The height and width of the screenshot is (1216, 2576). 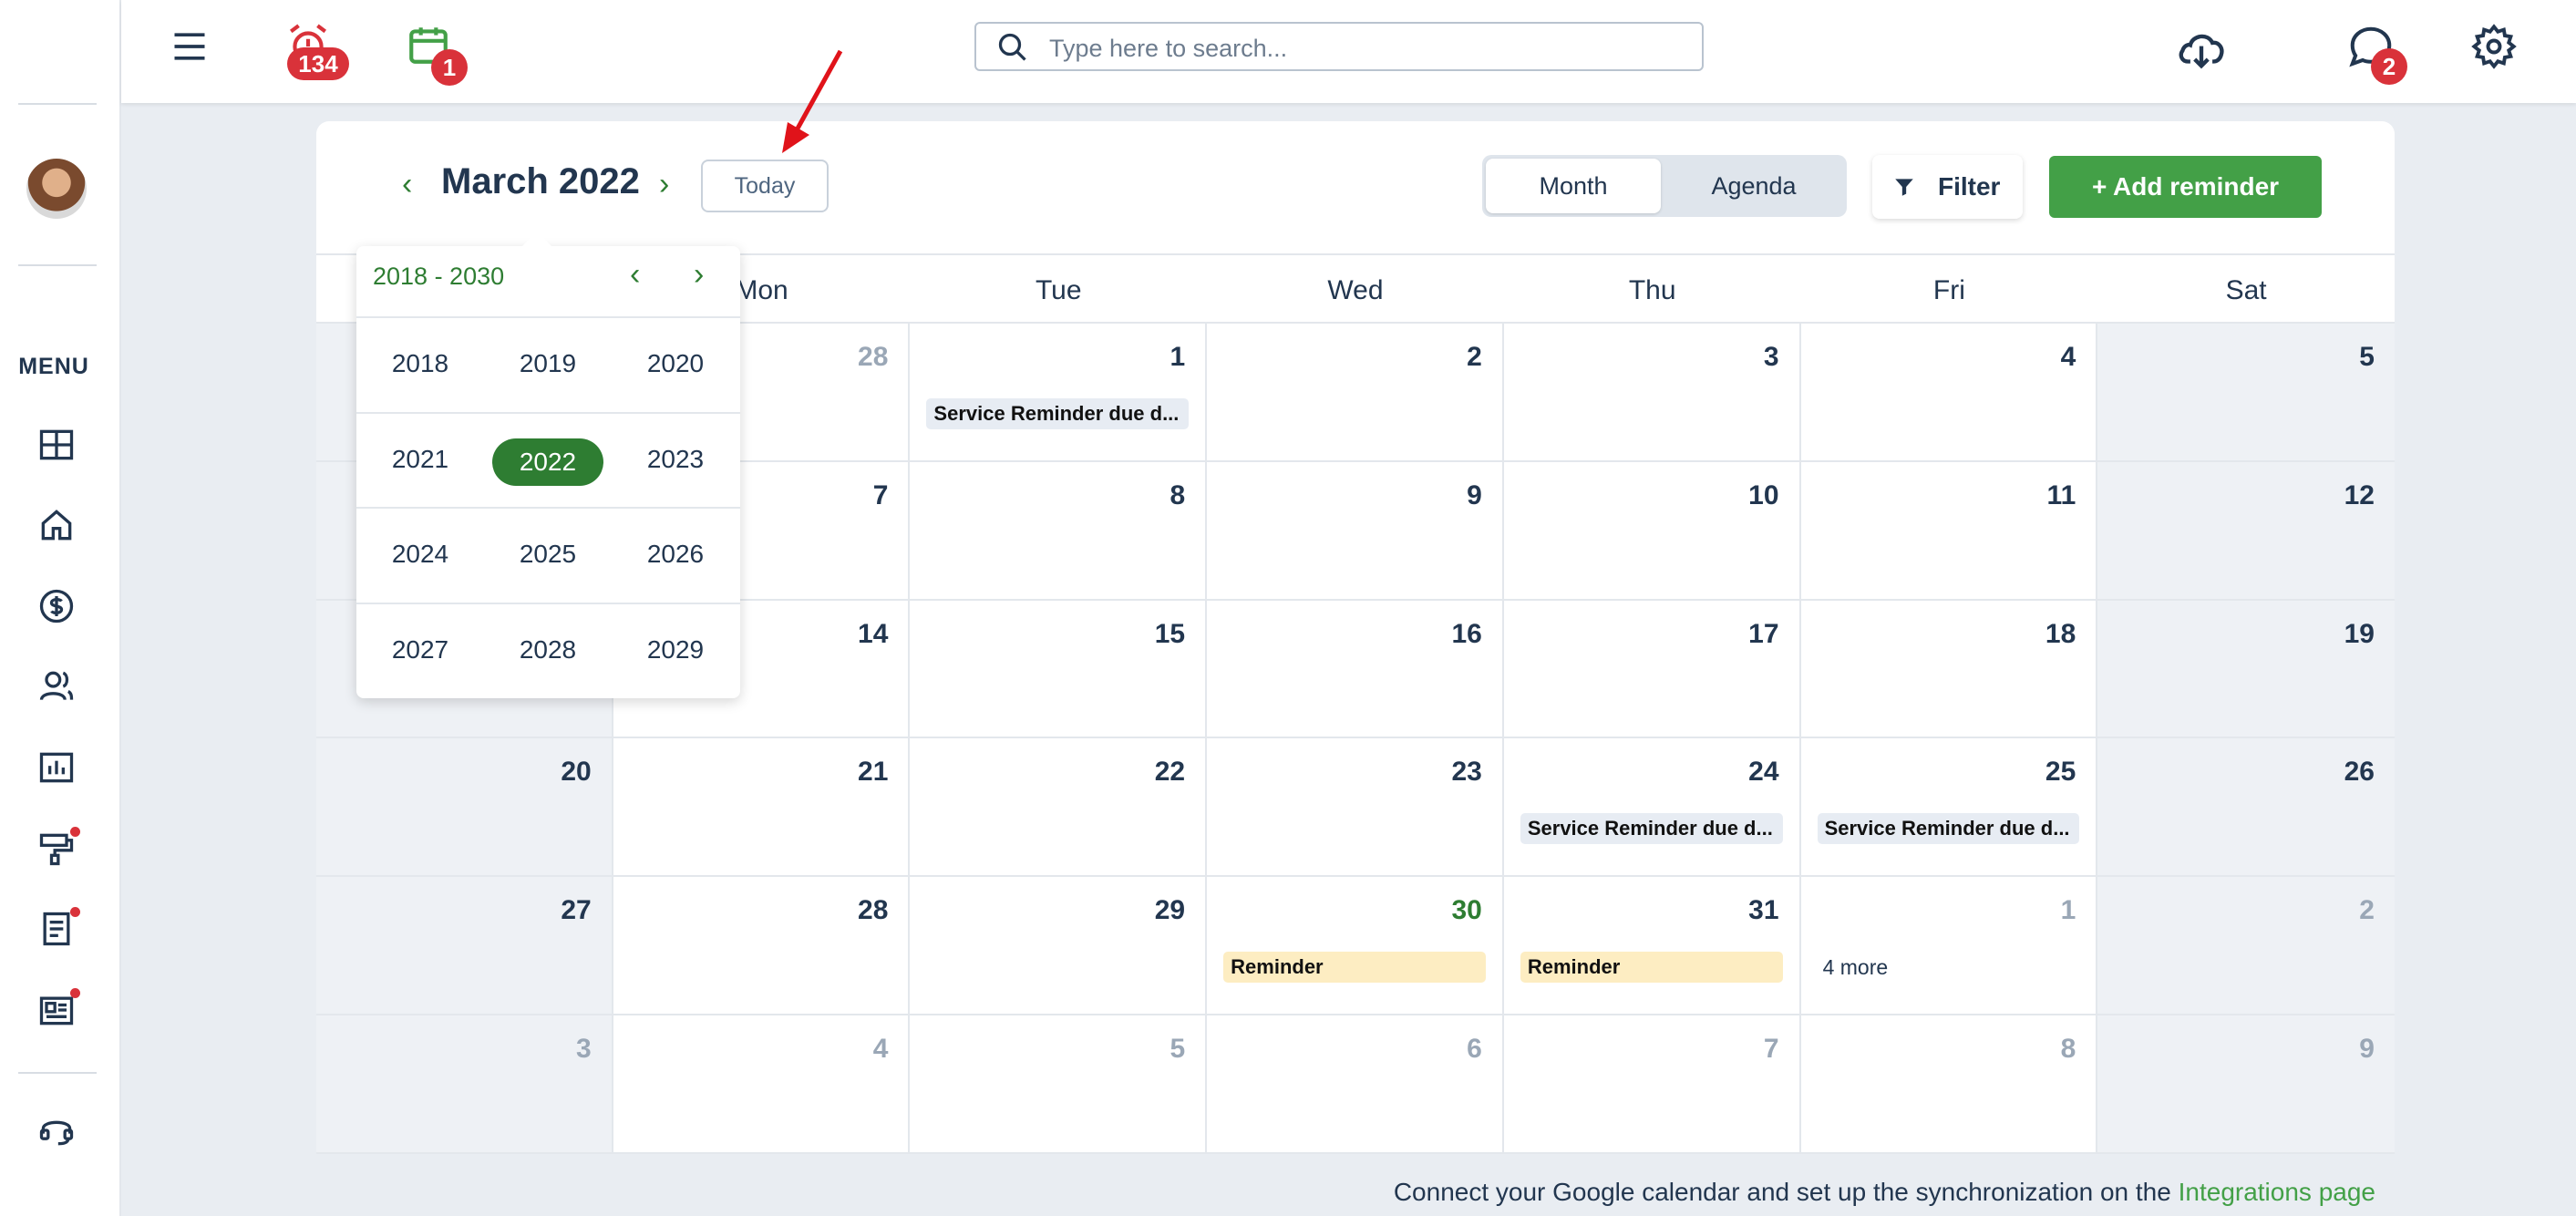 I want to click on day-cell: 29, so click(x=1059, y=946).